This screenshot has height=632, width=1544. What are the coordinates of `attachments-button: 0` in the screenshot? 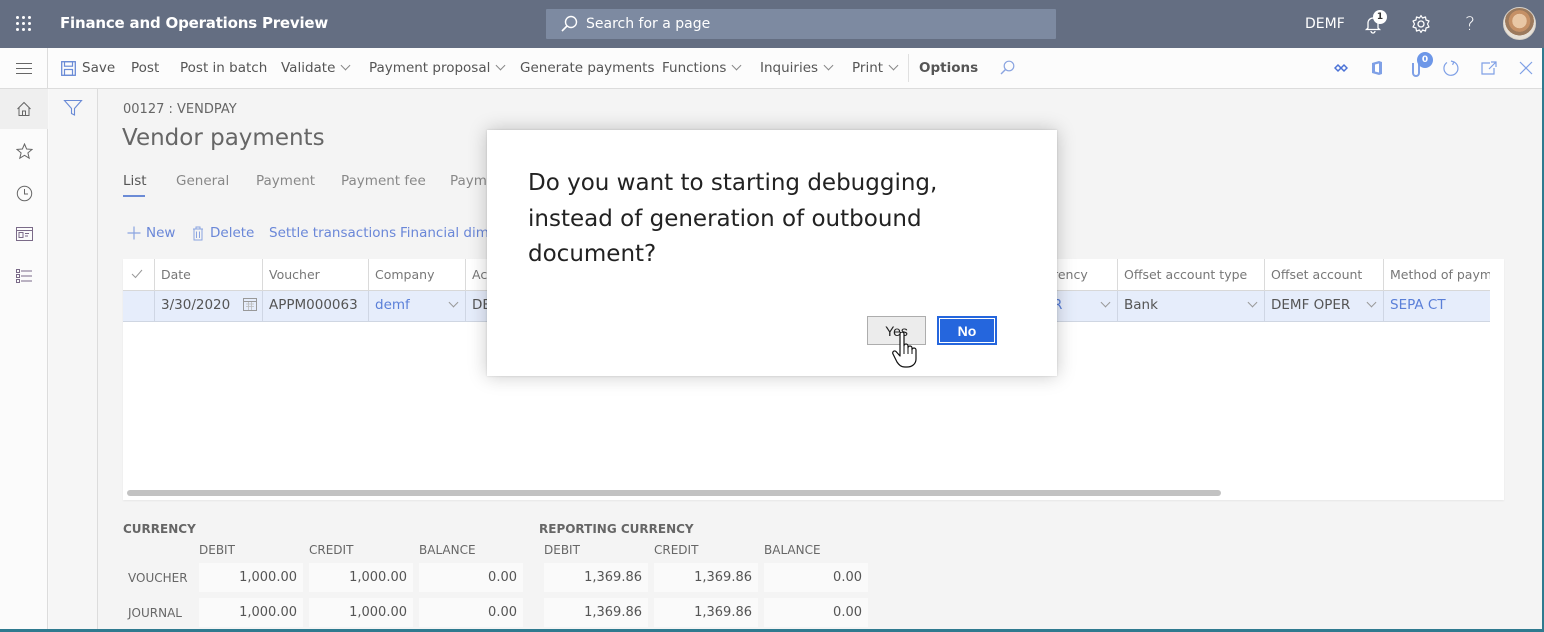 It's located at (1419, 65).